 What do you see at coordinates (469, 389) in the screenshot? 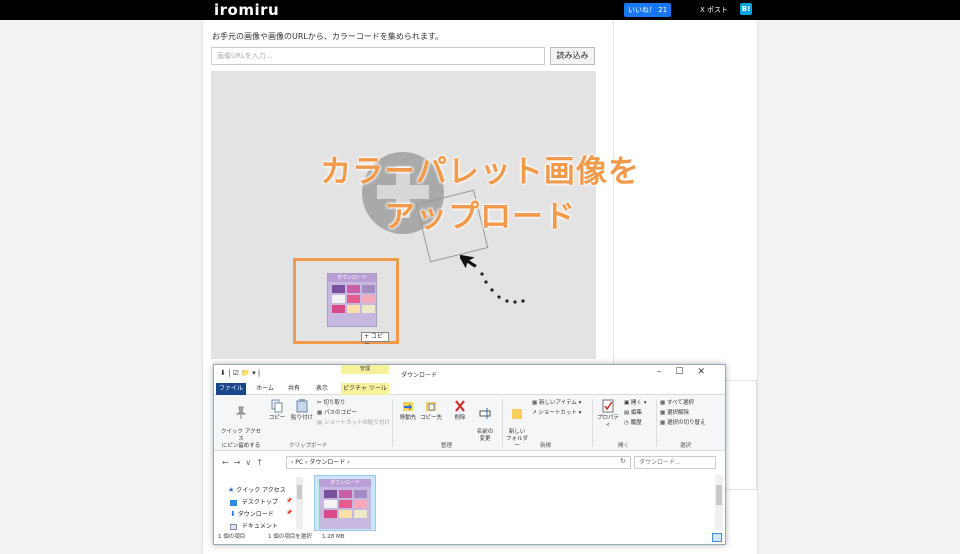
I see `ribbon-tabs: ファイル ホーム 共有 表示 ピクチャ ツール` at bounding box center [469, 389].